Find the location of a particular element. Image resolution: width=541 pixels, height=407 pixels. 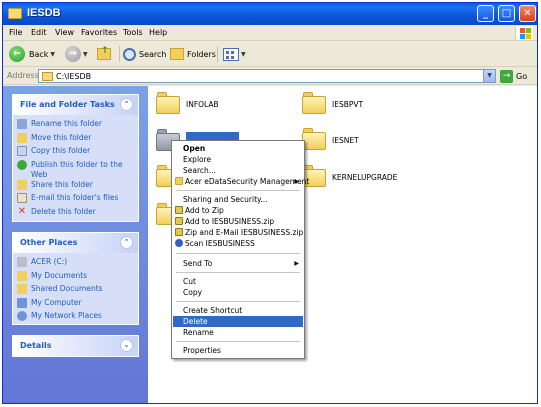

antivirus-icon is located at coordinates (179, 243).